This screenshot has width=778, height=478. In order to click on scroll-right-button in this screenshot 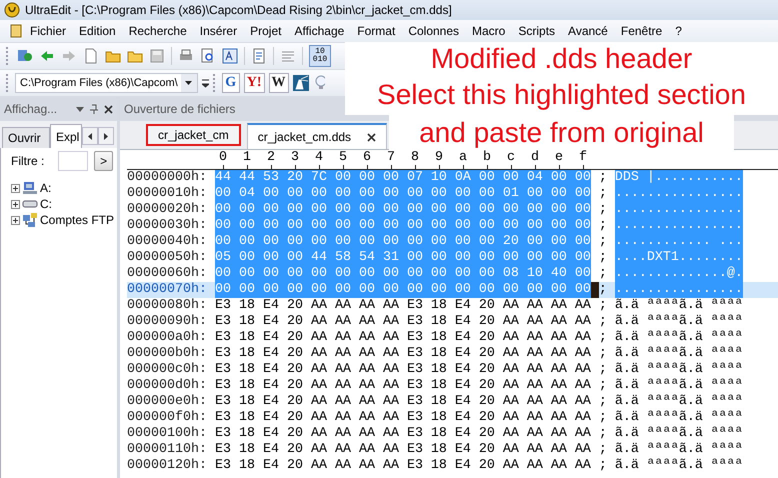, I will do `click(106, 136)`.